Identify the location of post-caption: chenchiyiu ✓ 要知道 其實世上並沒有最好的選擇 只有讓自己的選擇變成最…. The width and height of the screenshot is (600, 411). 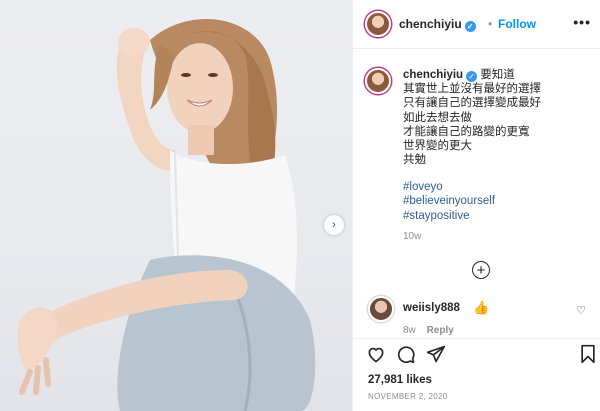
(498, 117).